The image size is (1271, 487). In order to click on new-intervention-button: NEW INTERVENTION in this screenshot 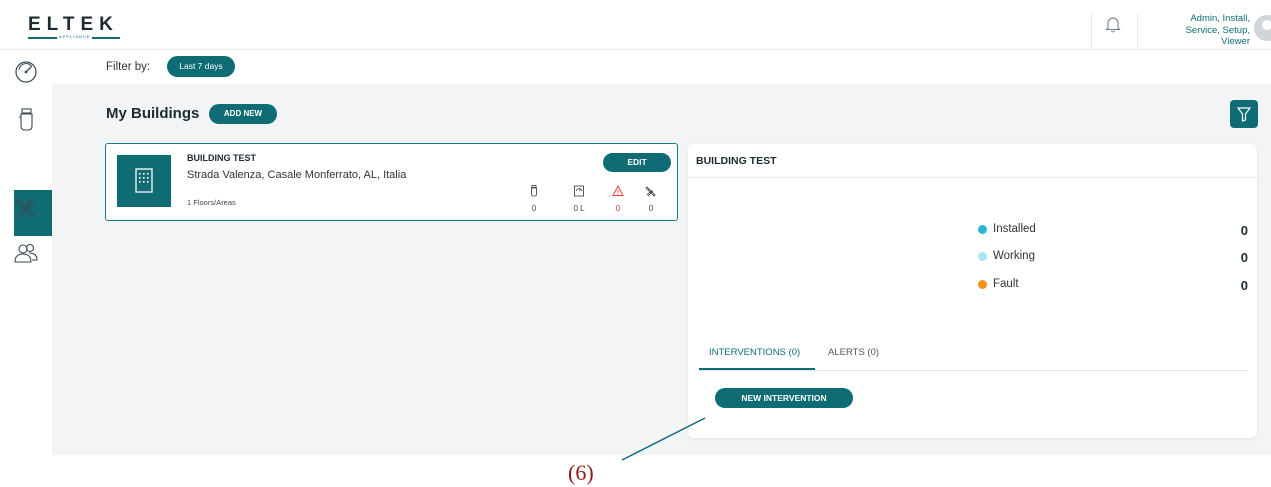, I will do `click(784, 398)`.